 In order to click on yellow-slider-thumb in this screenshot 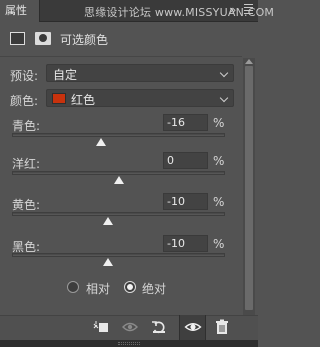, I will do `click(107, 221)`.